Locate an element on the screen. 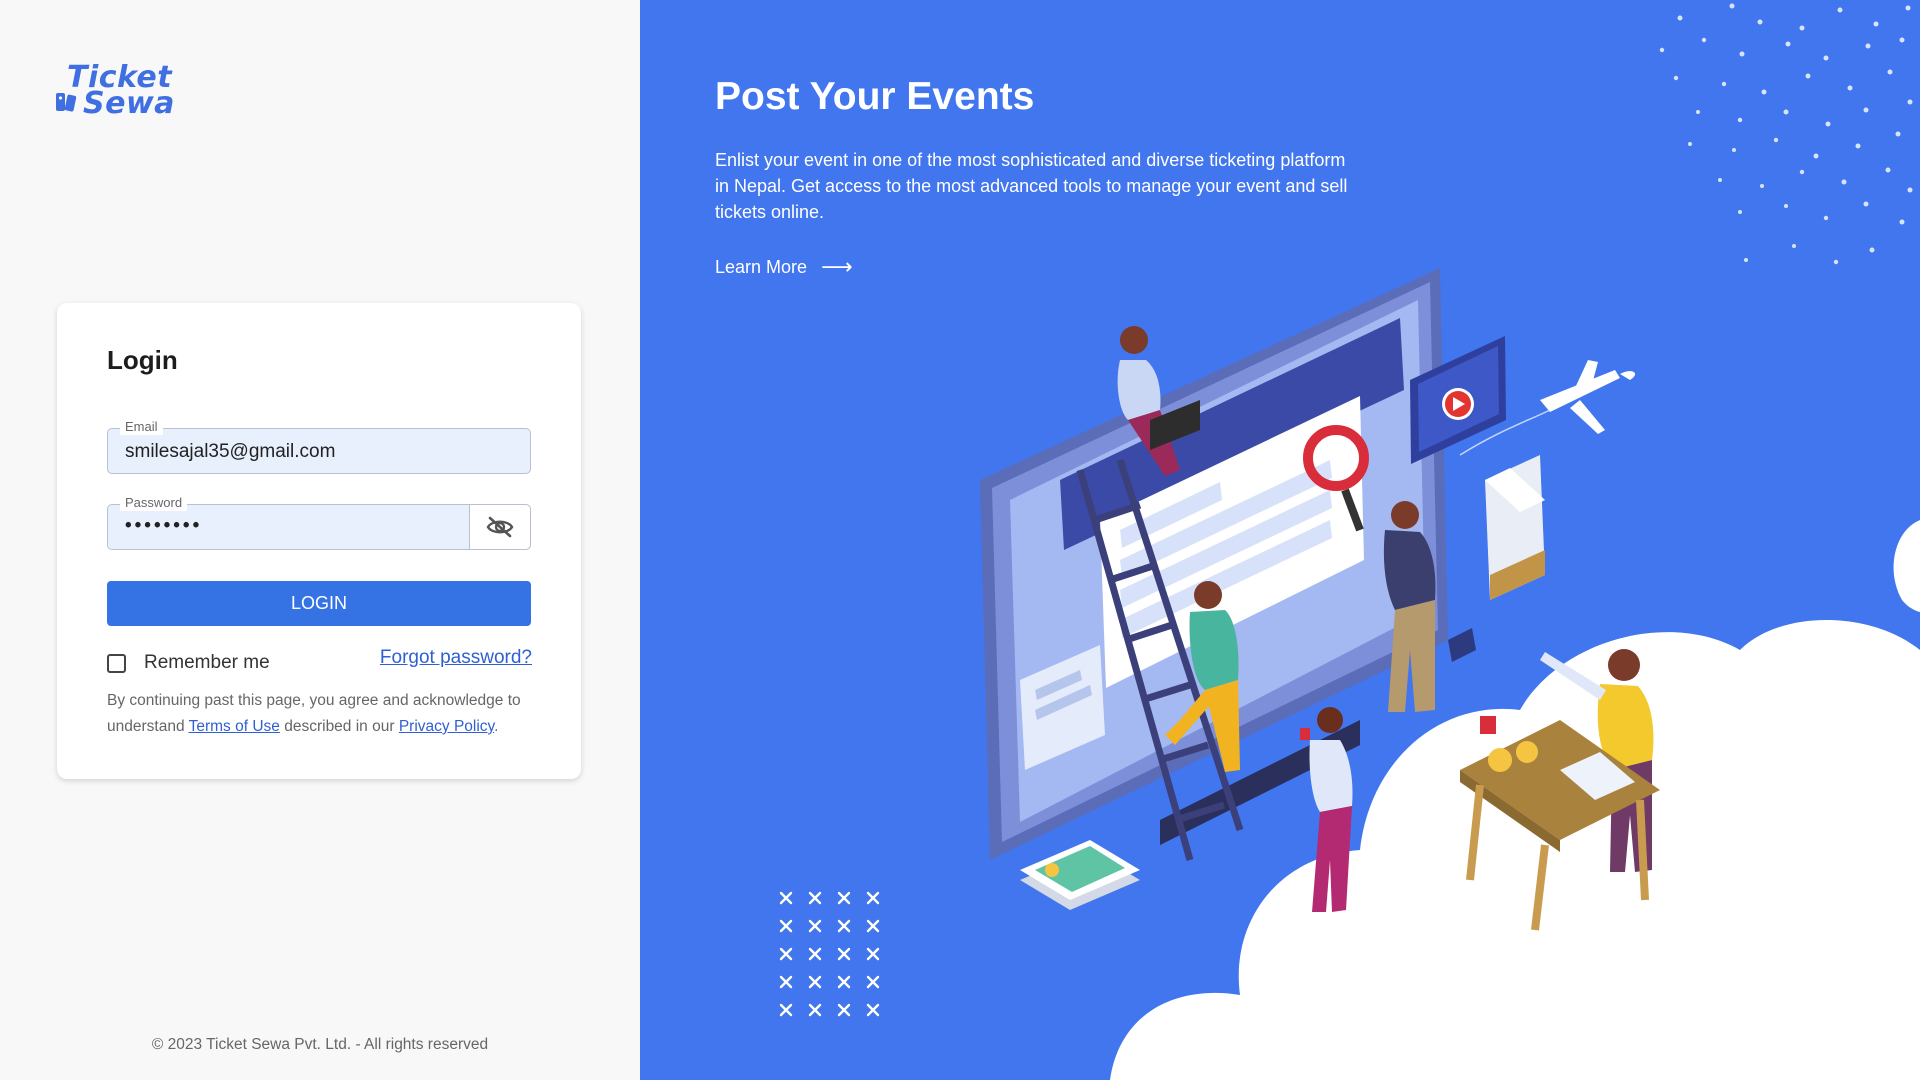  cross-pattern is located at coordinates (829, 954).